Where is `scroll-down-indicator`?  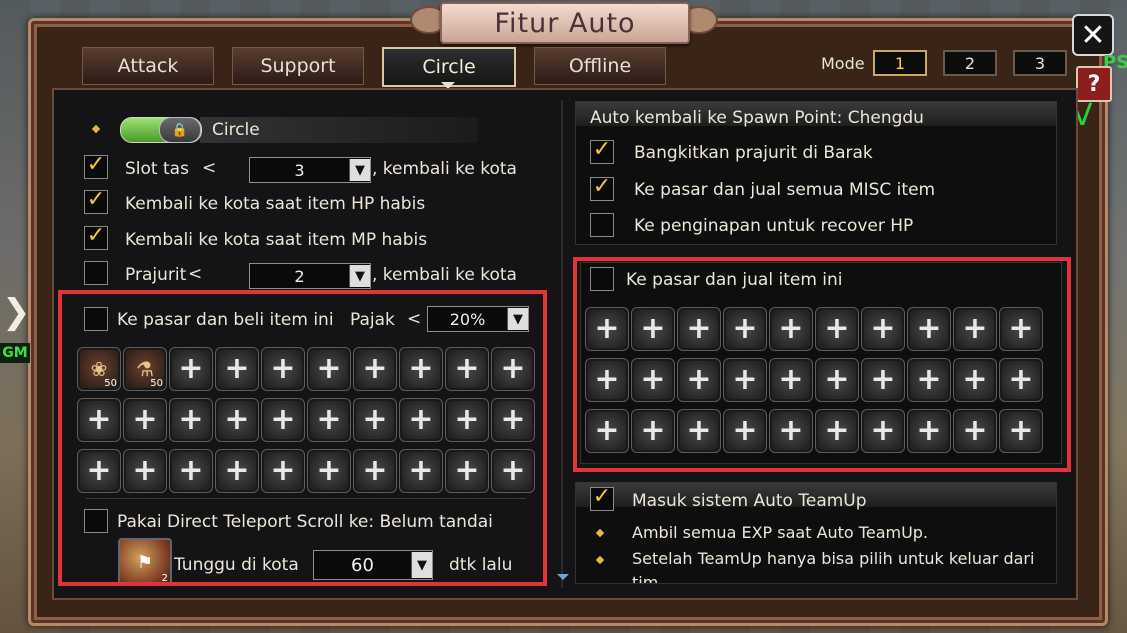 scroll-down-indicator is located at coordinates (563, 577).